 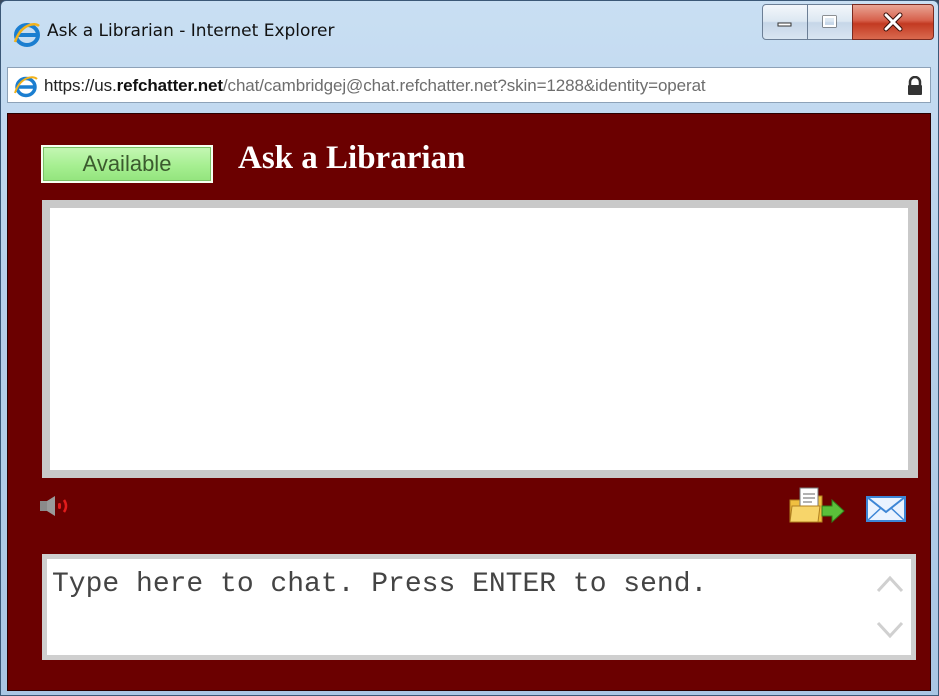 I want to click on close-icon, so click(x=893, y=22).